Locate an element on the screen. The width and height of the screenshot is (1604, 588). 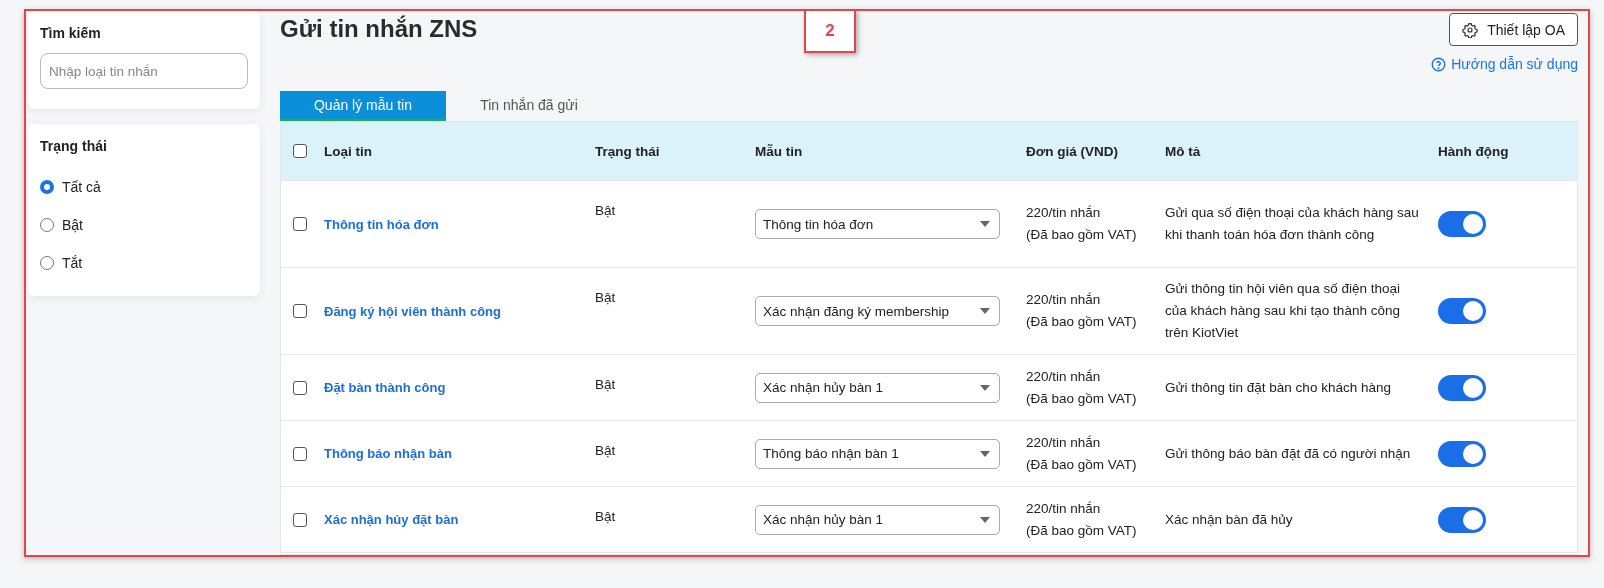
radio-button is located at coordinates (47, 187).